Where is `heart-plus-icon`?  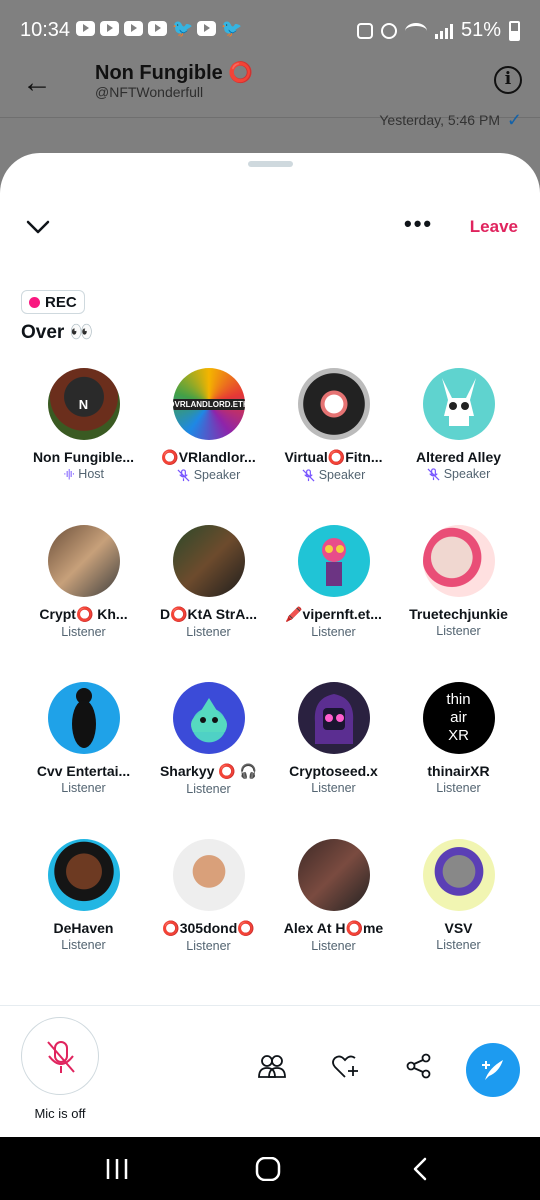 heart-plus-icon is located at coordinates (345, 1066).